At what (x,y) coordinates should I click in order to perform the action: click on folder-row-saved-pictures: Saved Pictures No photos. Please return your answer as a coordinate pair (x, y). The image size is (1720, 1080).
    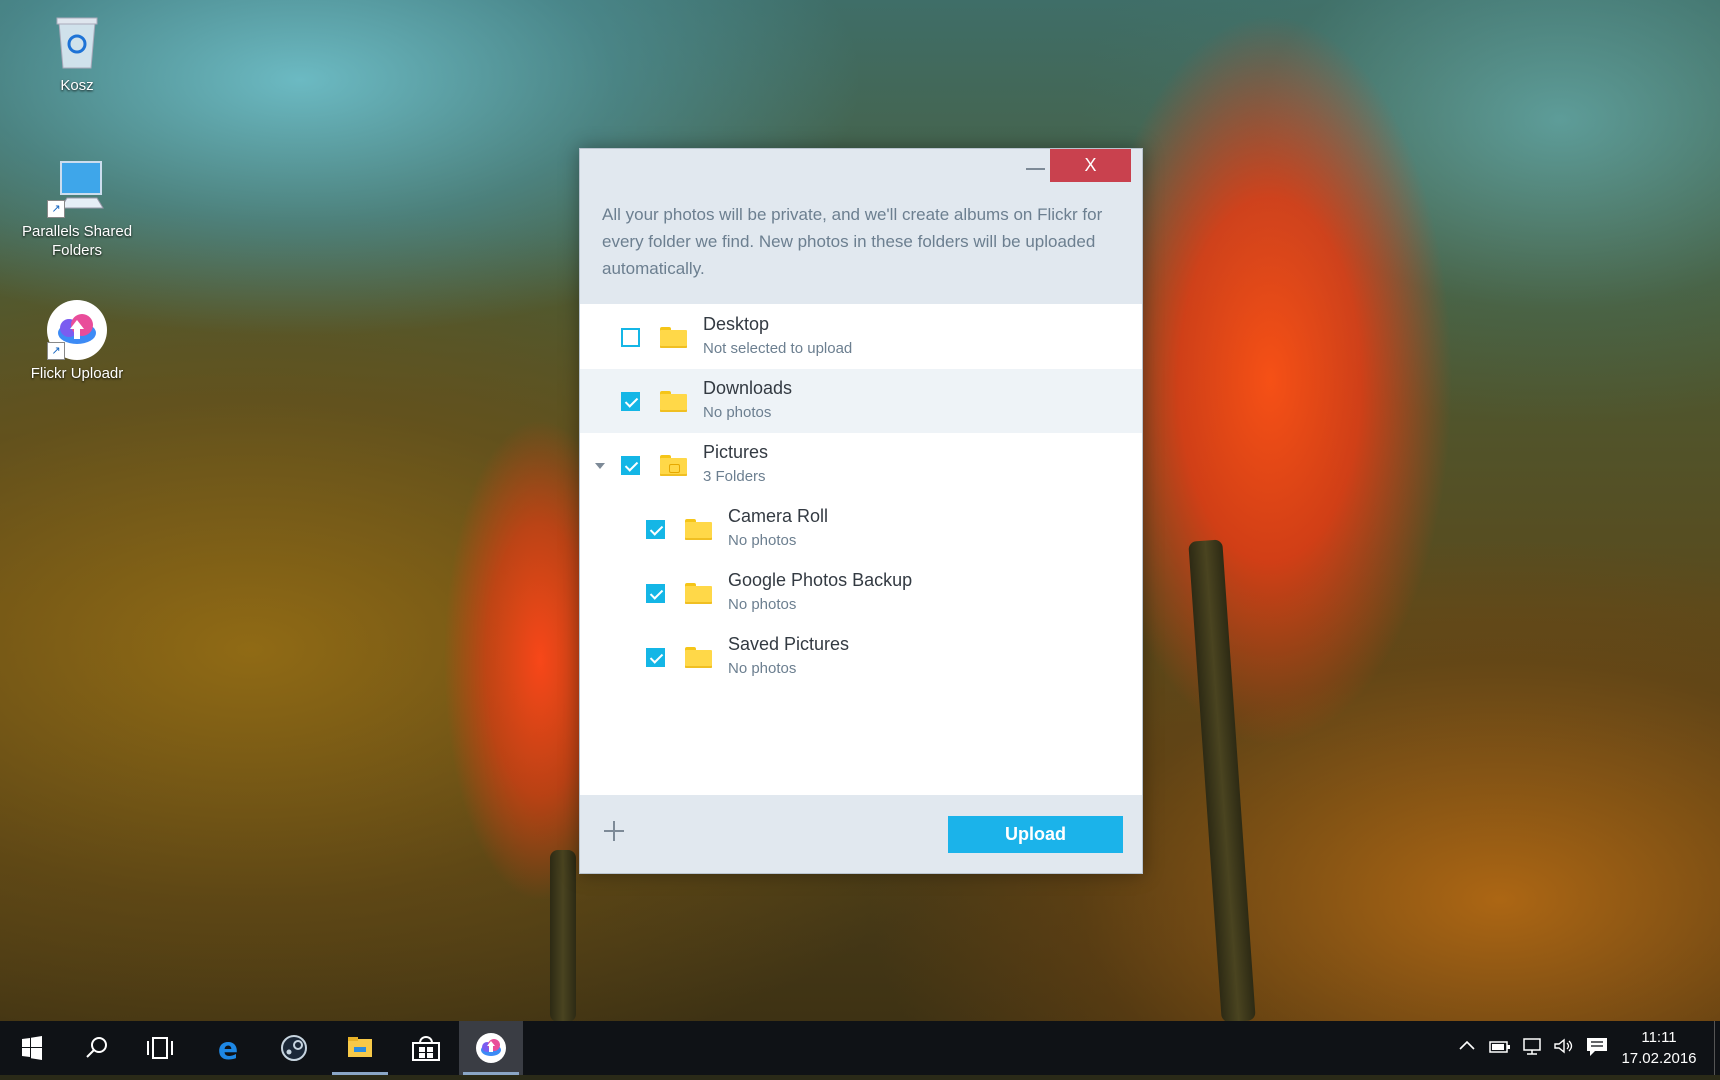
    Looking at the image, I should click on (861, 657).